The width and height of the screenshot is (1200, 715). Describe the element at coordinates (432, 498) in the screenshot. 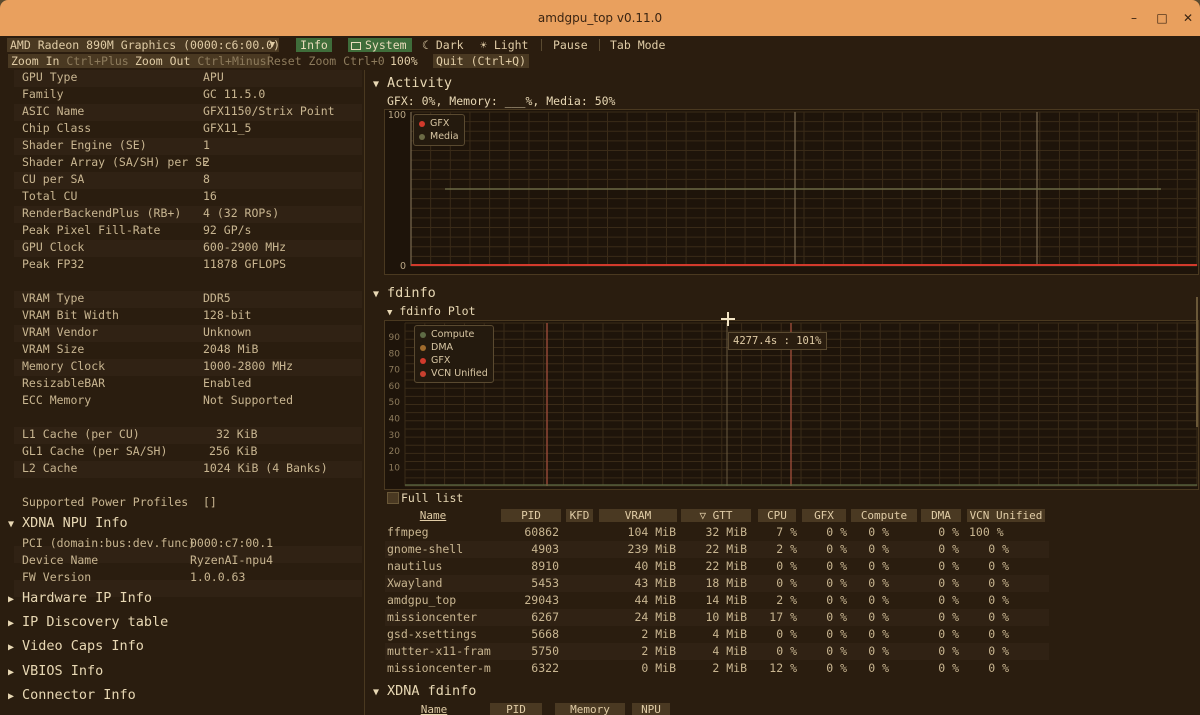

I see `full-list-label: Full list` at that location.